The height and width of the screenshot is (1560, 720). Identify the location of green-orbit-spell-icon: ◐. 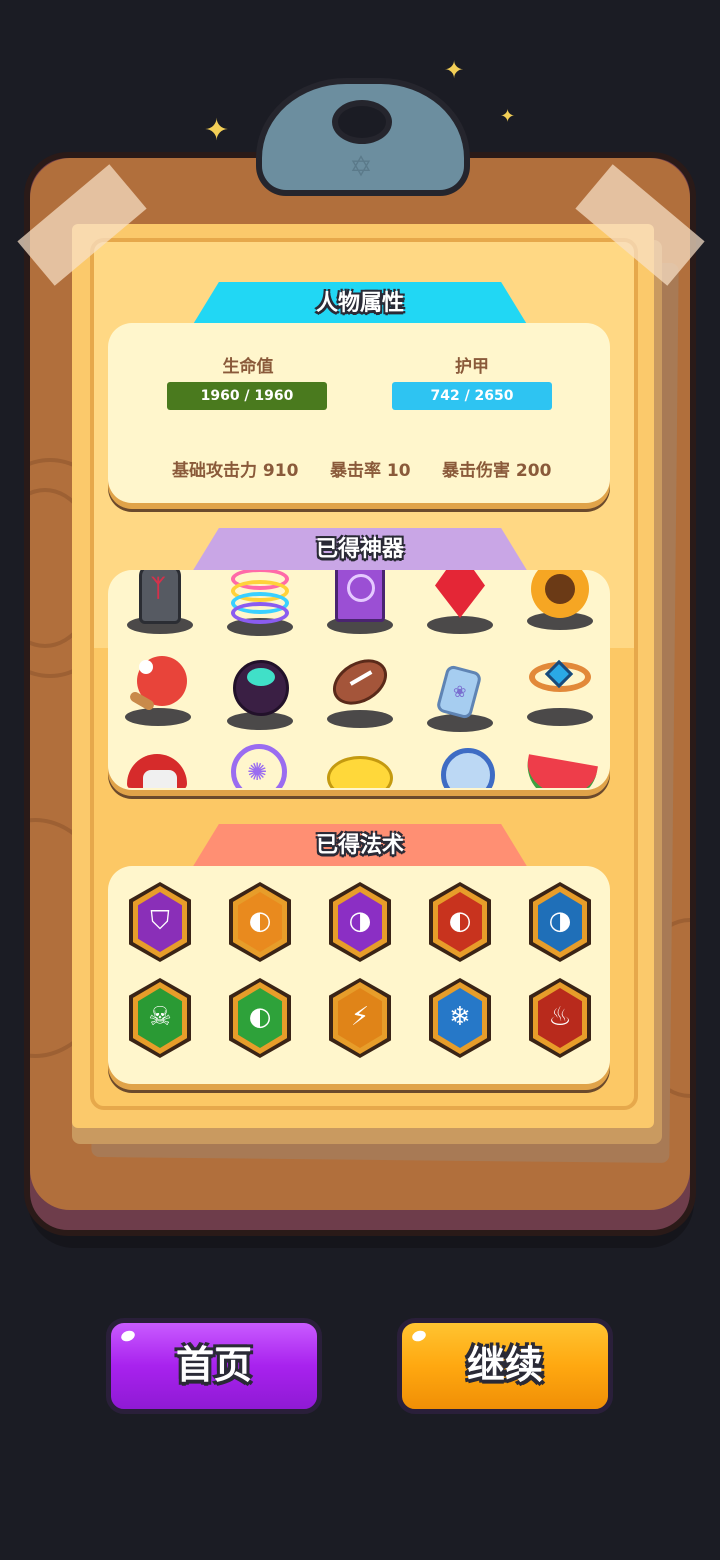
(260, 1018).